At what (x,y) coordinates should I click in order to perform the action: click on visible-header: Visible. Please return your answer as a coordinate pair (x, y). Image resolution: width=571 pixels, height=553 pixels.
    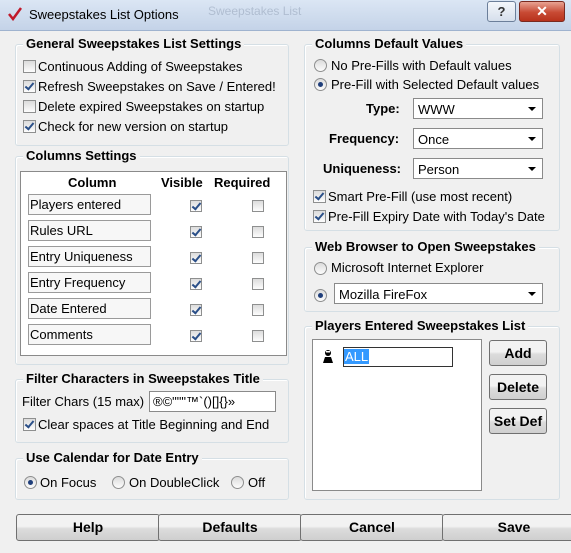
    Looking at the image, I should click on (182, 182).